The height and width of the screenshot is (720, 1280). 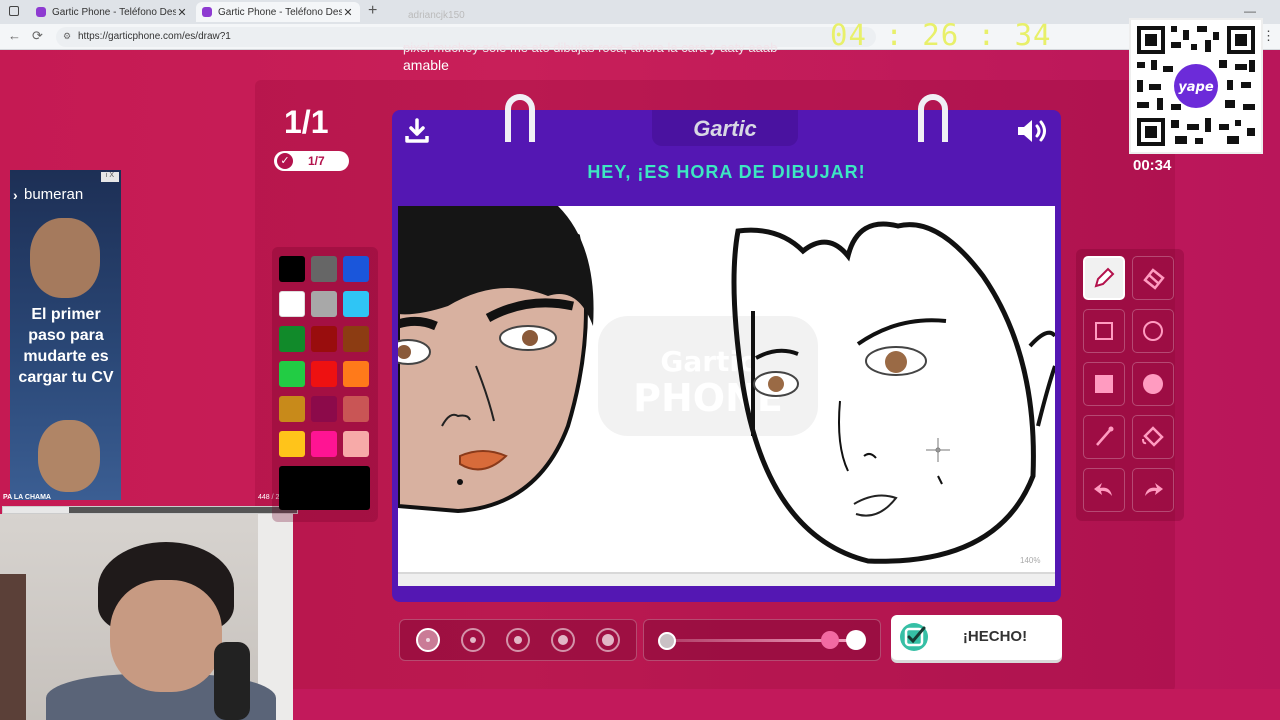 I want to click on undo-icon, so click(x=1103, y=489).